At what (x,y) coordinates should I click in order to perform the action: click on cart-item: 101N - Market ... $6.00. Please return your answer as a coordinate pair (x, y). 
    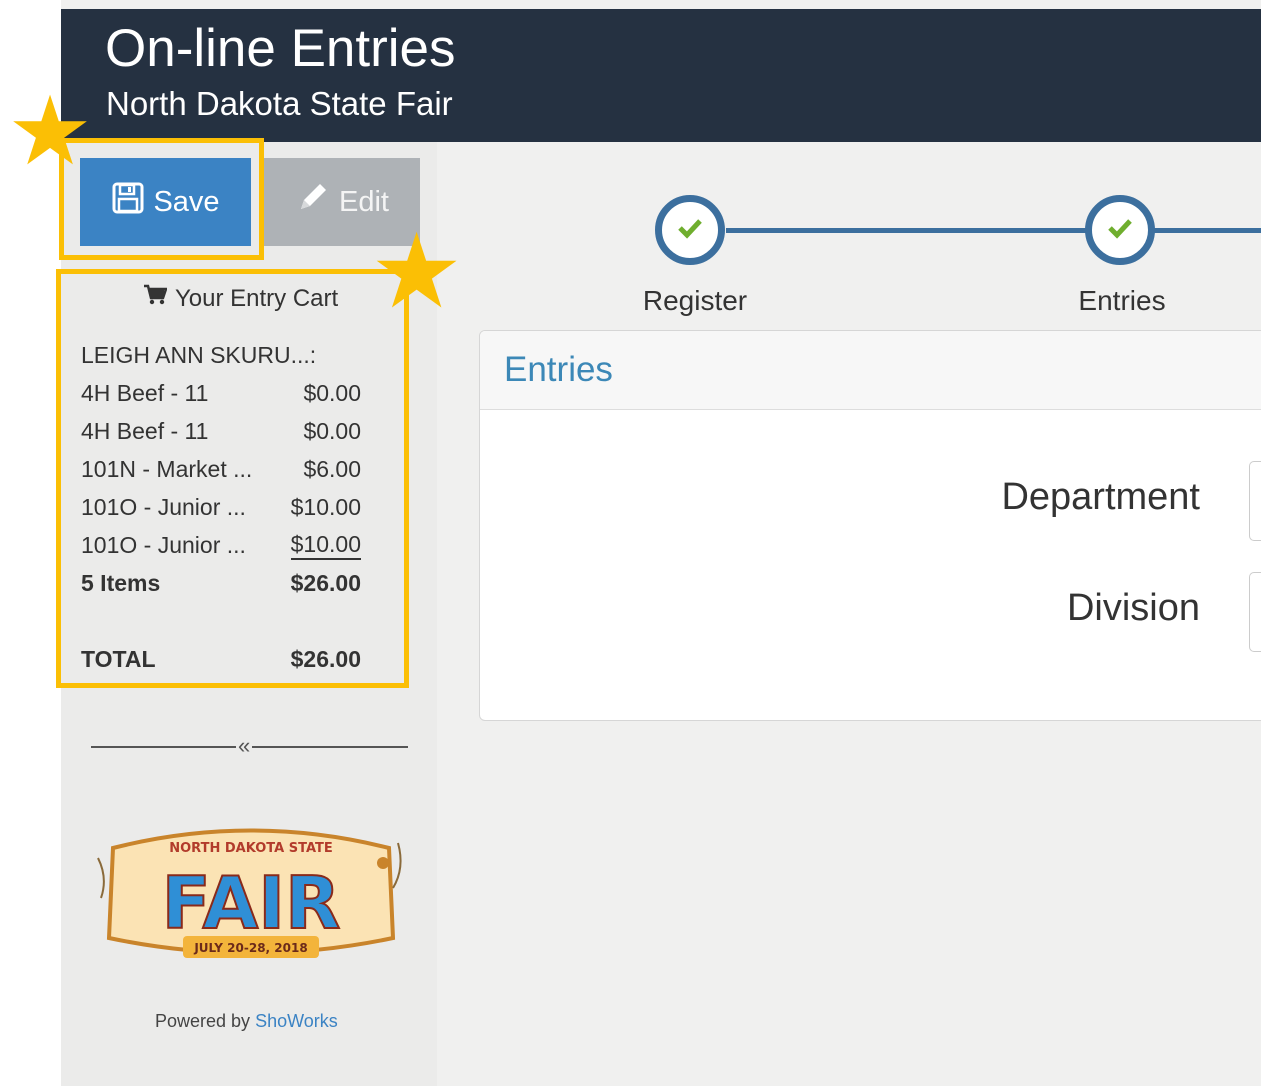
    Looking at the image, I should click on (221, 469).